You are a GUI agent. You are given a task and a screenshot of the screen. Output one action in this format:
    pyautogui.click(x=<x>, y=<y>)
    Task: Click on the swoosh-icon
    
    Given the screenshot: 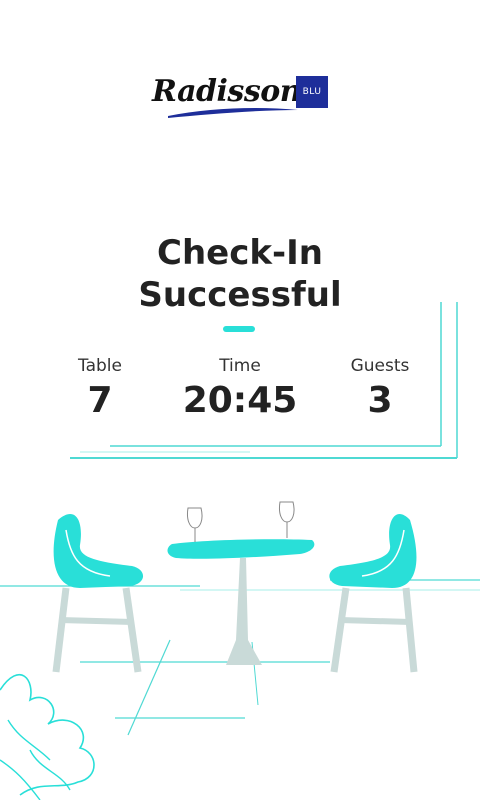 What is the action you would take?
    pyautogui.click(x=233, y=113)
    